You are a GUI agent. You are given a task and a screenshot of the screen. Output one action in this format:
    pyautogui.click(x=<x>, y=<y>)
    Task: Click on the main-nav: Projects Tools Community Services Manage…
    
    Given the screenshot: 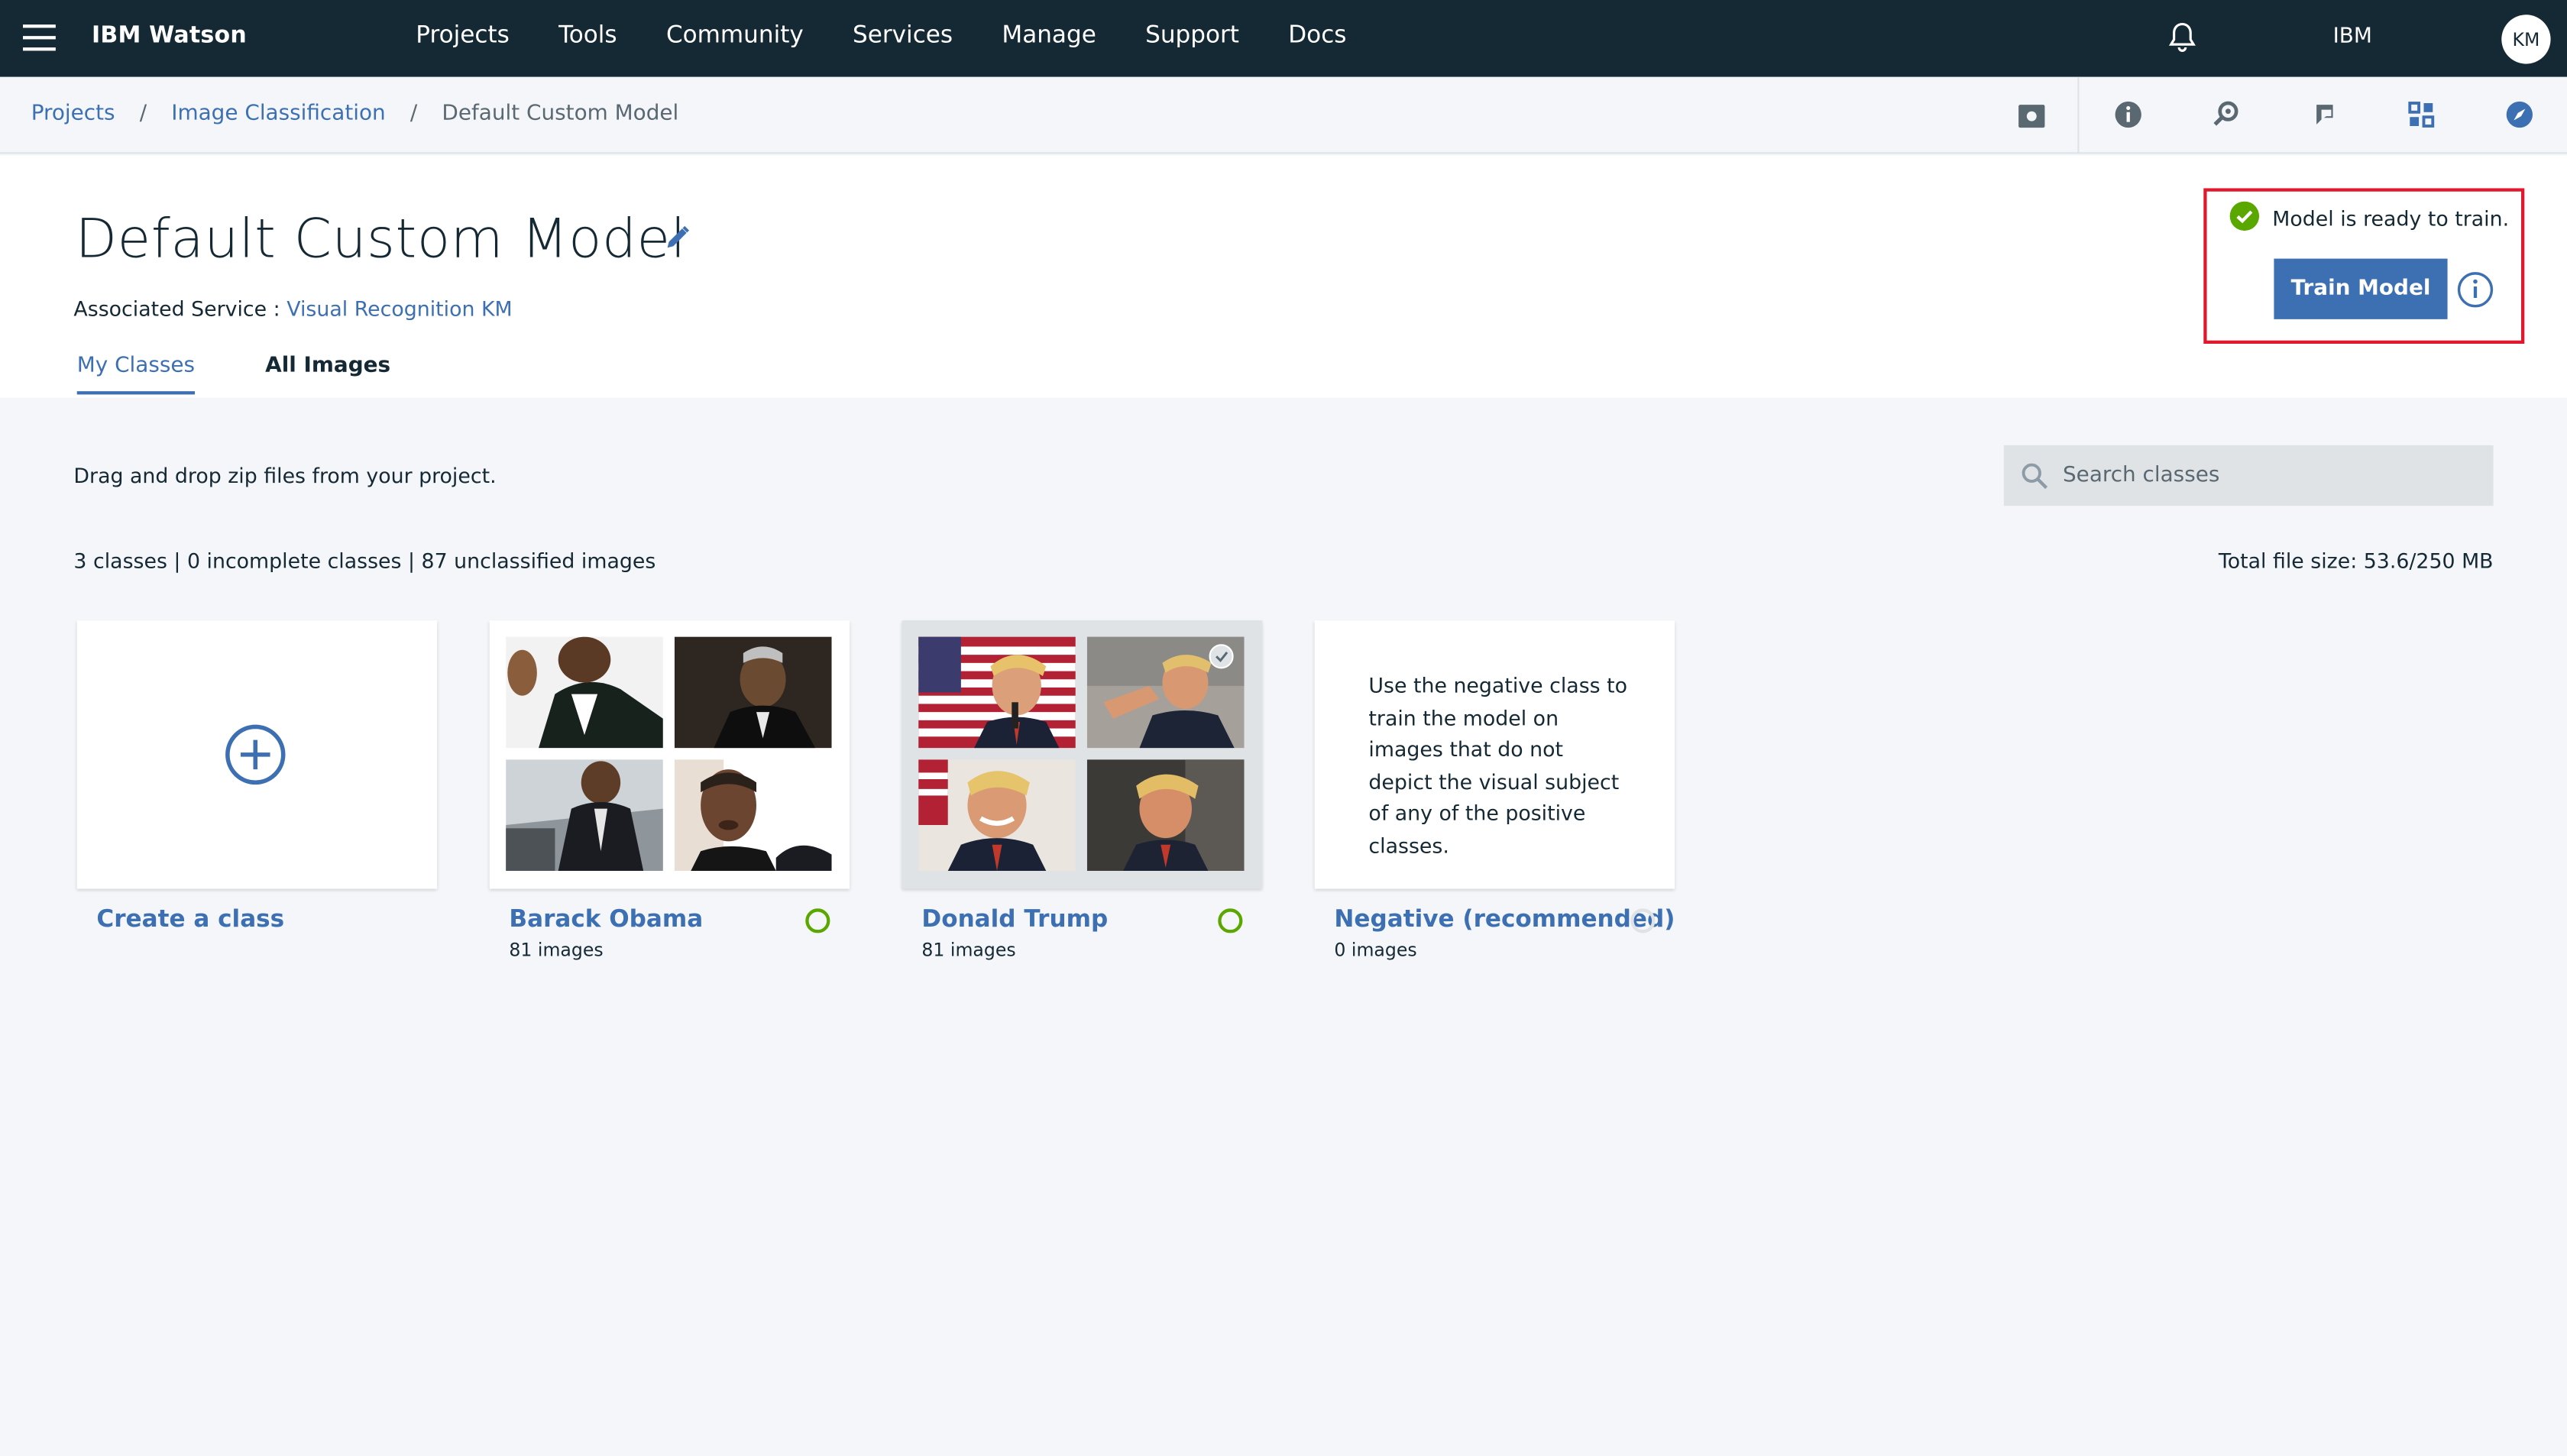 What is the action you would take?
    pyautogui.click(x=906, y=36)
    